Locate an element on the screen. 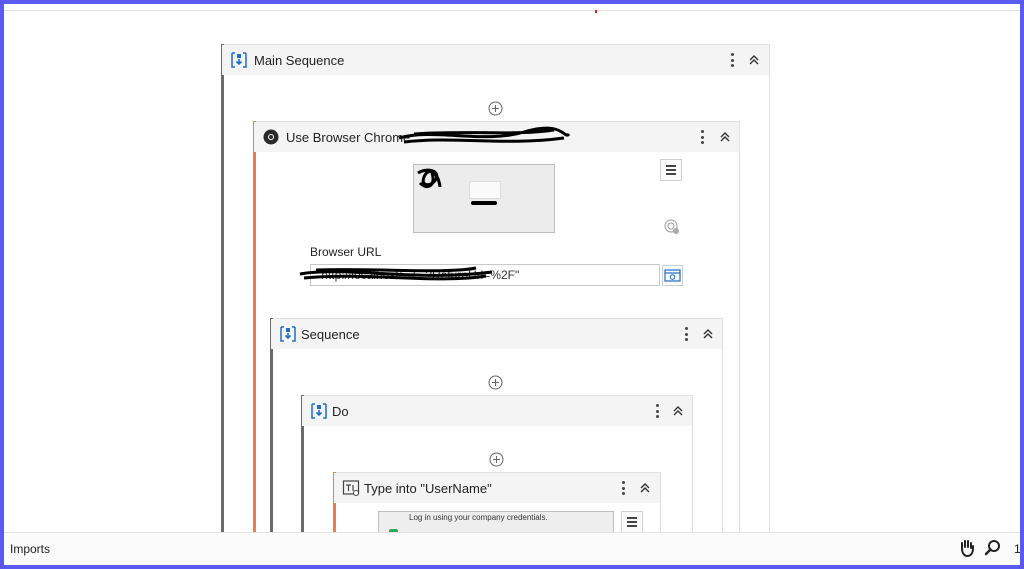 The image size is (1024, 569). type-into-icon is located at coordinates (351, 488).